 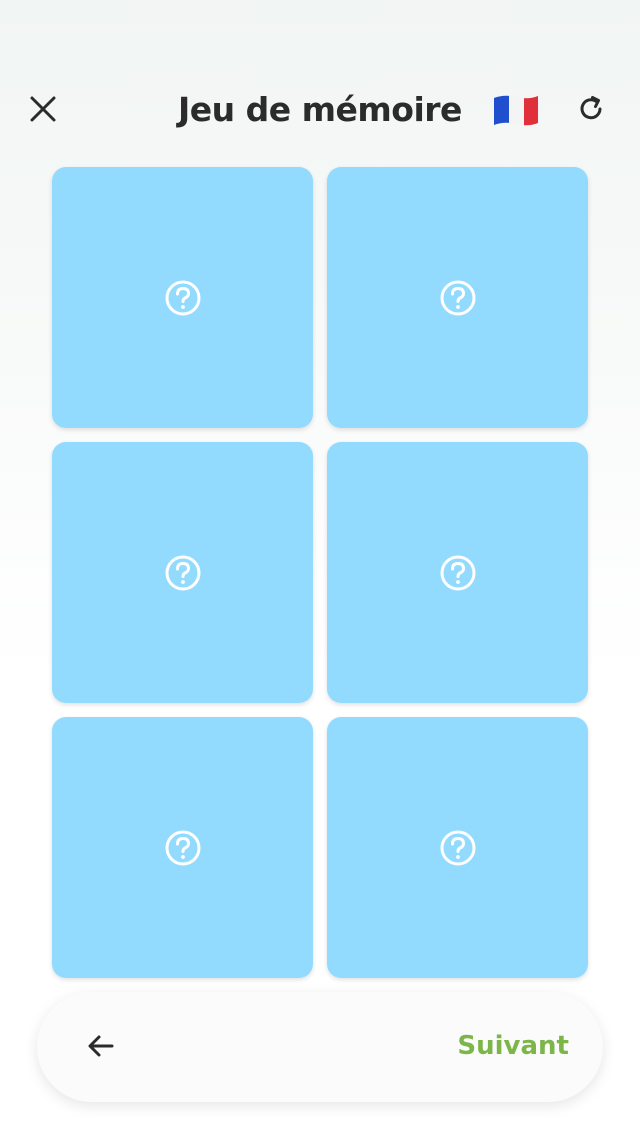 I want to click on refresh-icon, so click(x=591, y=108).